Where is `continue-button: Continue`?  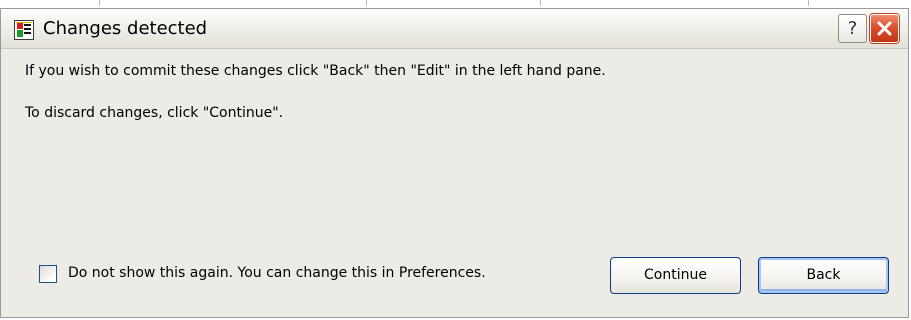
continue-button: Continue is located at coordinates (675, 275).